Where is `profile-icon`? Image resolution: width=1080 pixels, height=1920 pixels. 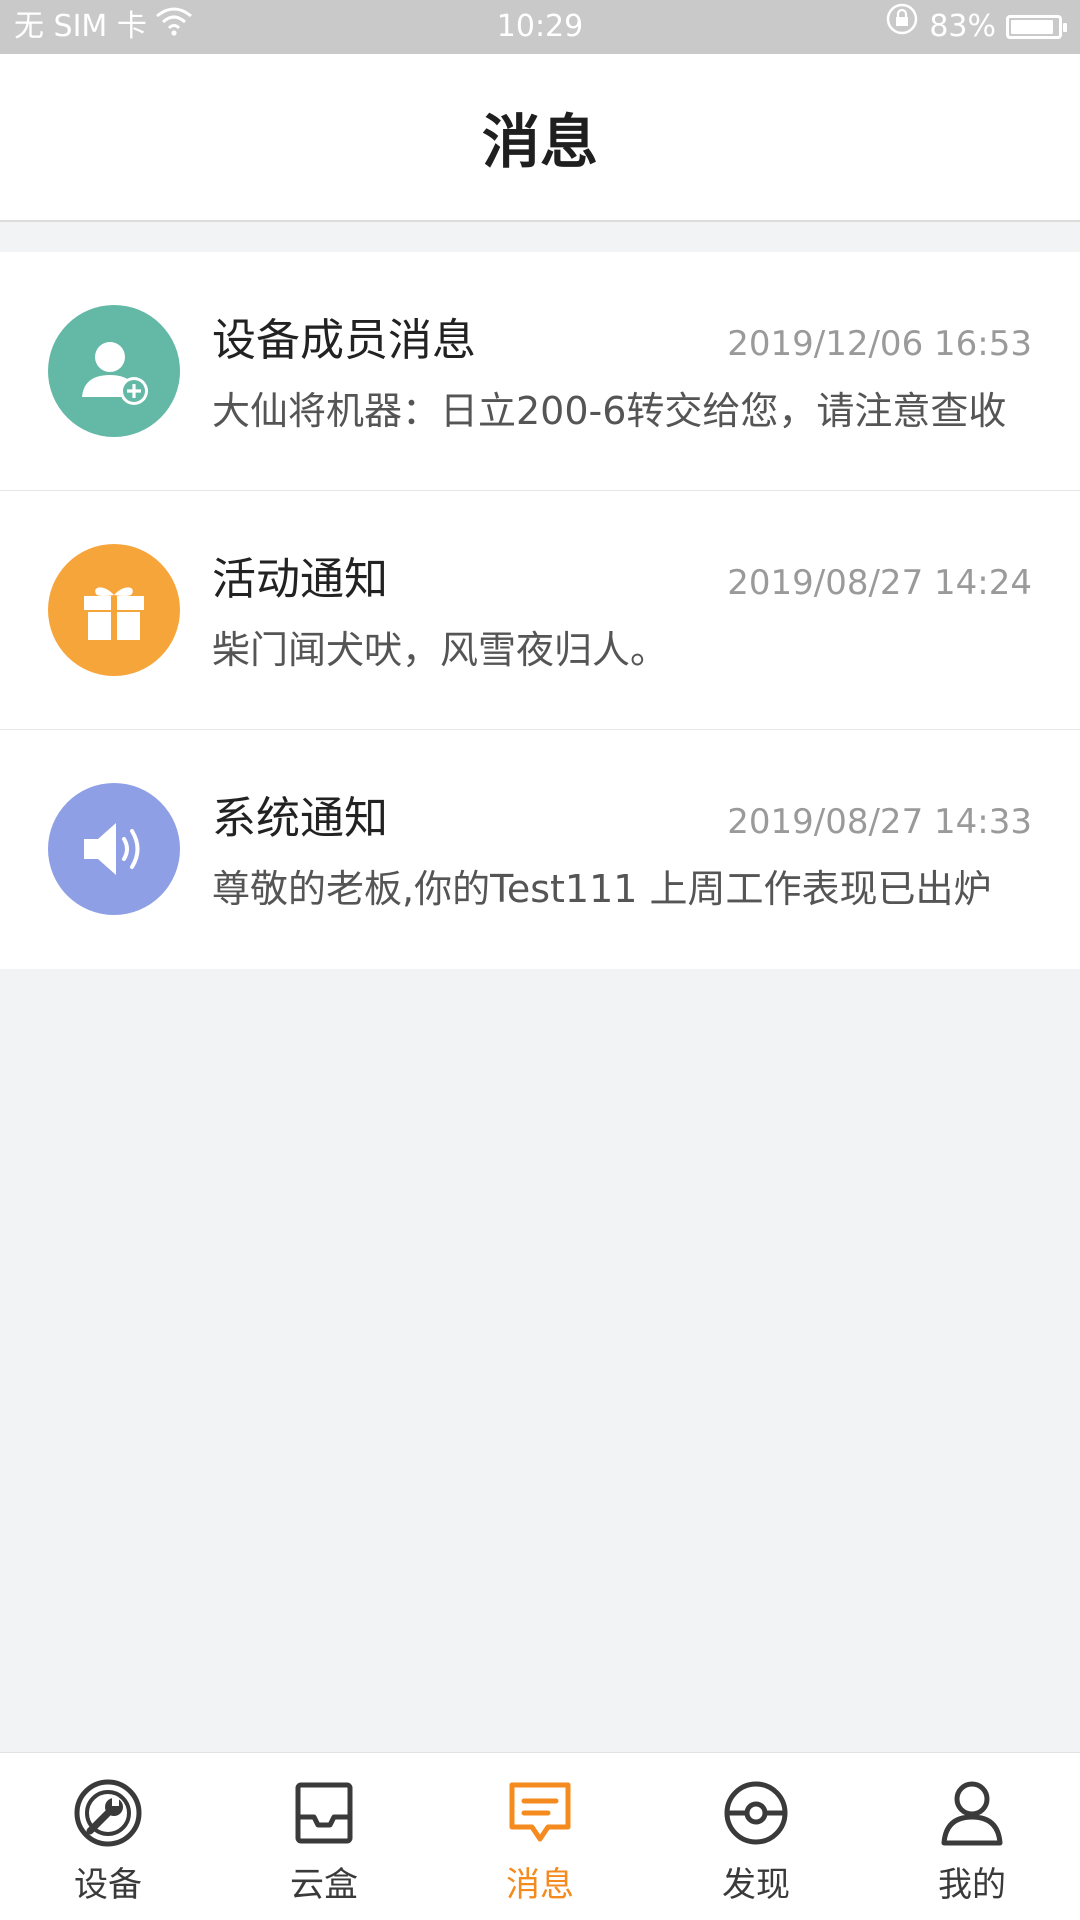
profile-icon is located at coordinates (972, 1813).